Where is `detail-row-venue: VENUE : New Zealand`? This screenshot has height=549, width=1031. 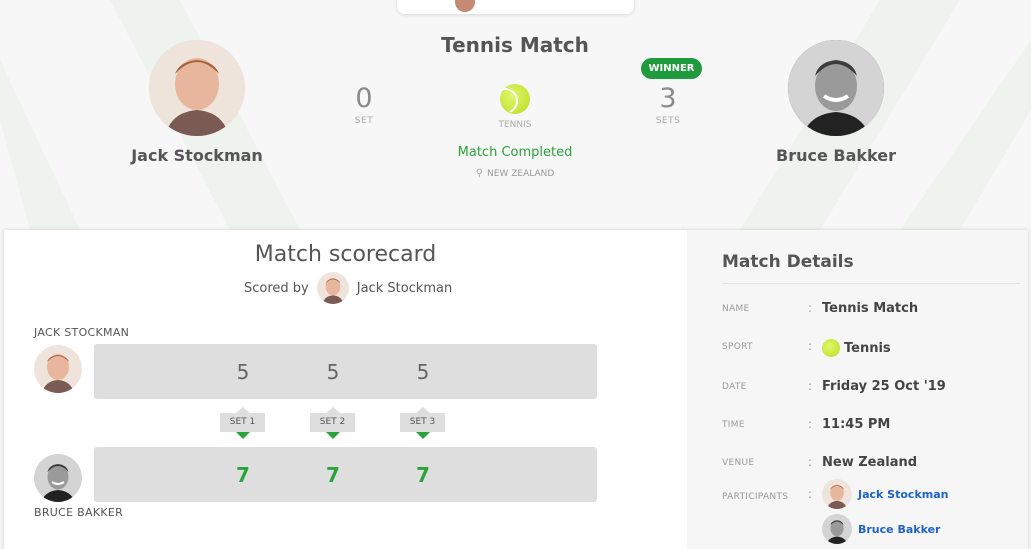 detail-row-venue: VENUE : New Zealand is located at coordinates (872, 465).